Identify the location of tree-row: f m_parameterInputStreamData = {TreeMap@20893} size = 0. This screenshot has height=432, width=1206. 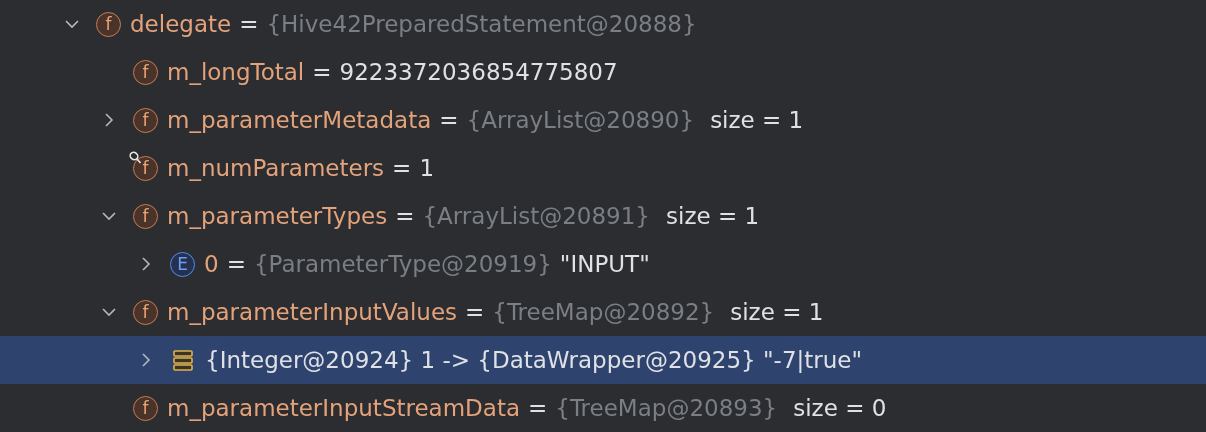
(603, 408).